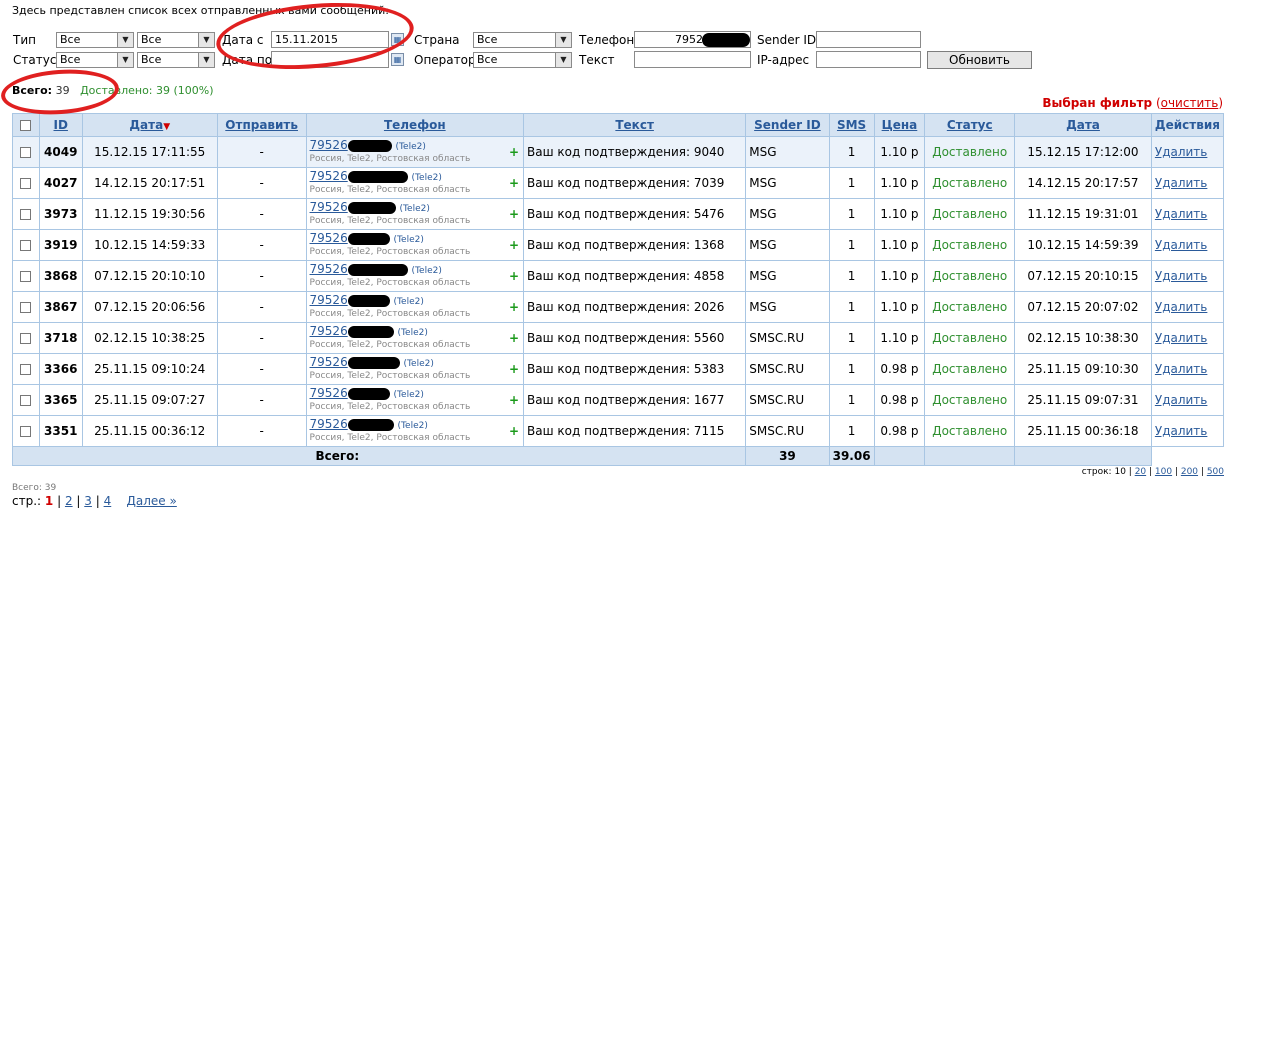 The image size is (1280, 1040). Describe the element at coordinates (692, 59) in the screenshot. I see `text-input` at that location.